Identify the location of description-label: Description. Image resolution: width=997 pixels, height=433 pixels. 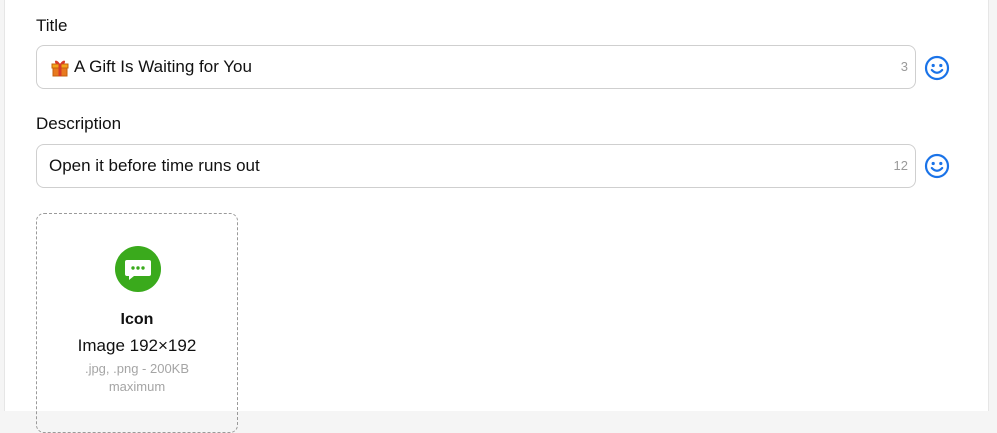
(79, 123).